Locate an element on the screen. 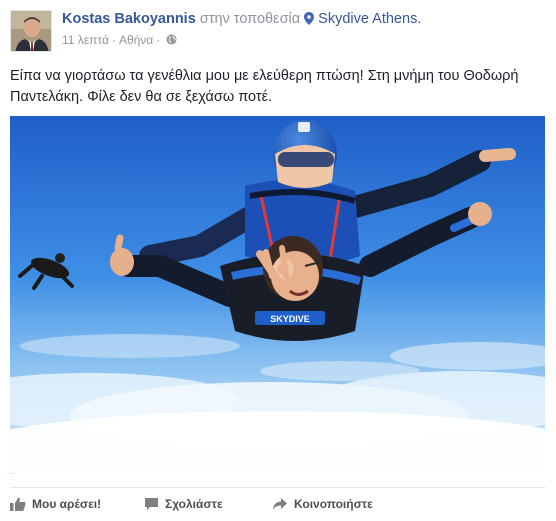 Image resolution: width=556 pixels, height=521 pixels. location-link: Skydive Athens. is located at coordinates (369, 19).